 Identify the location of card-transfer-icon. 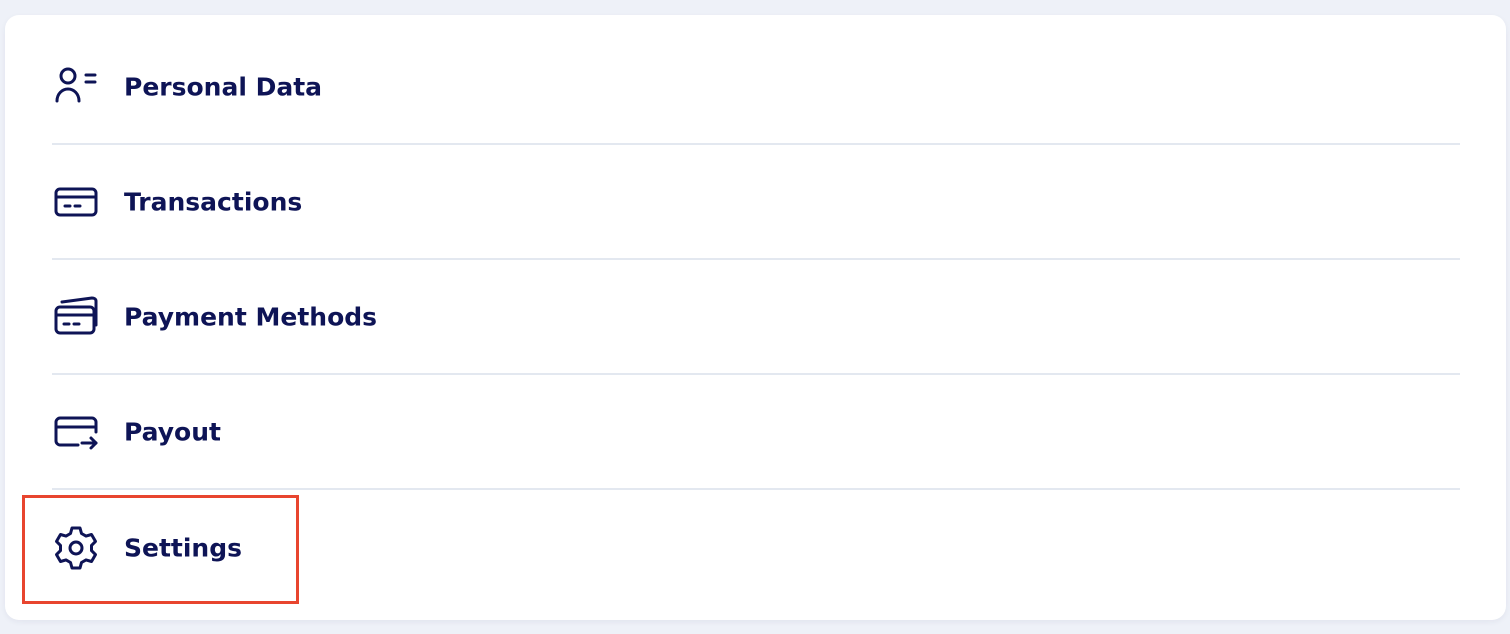
(76, 432).